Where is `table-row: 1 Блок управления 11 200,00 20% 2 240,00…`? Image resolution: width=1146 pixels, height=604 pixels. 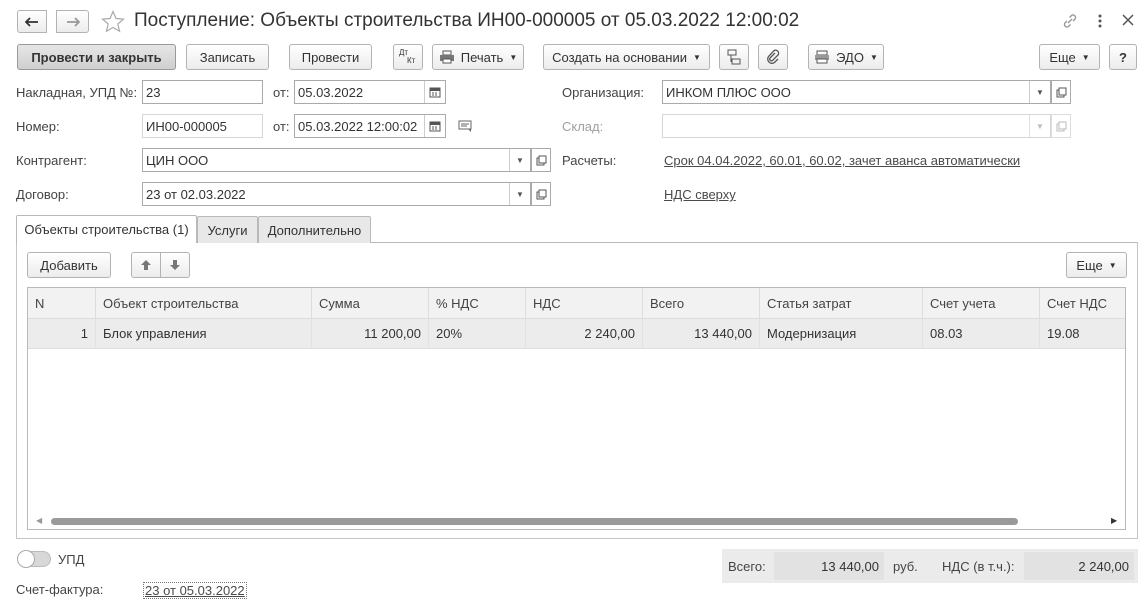
table-row: 1 Блок управления 11 200,00 20% 2 240,00… is located at coordinates (576, 334).